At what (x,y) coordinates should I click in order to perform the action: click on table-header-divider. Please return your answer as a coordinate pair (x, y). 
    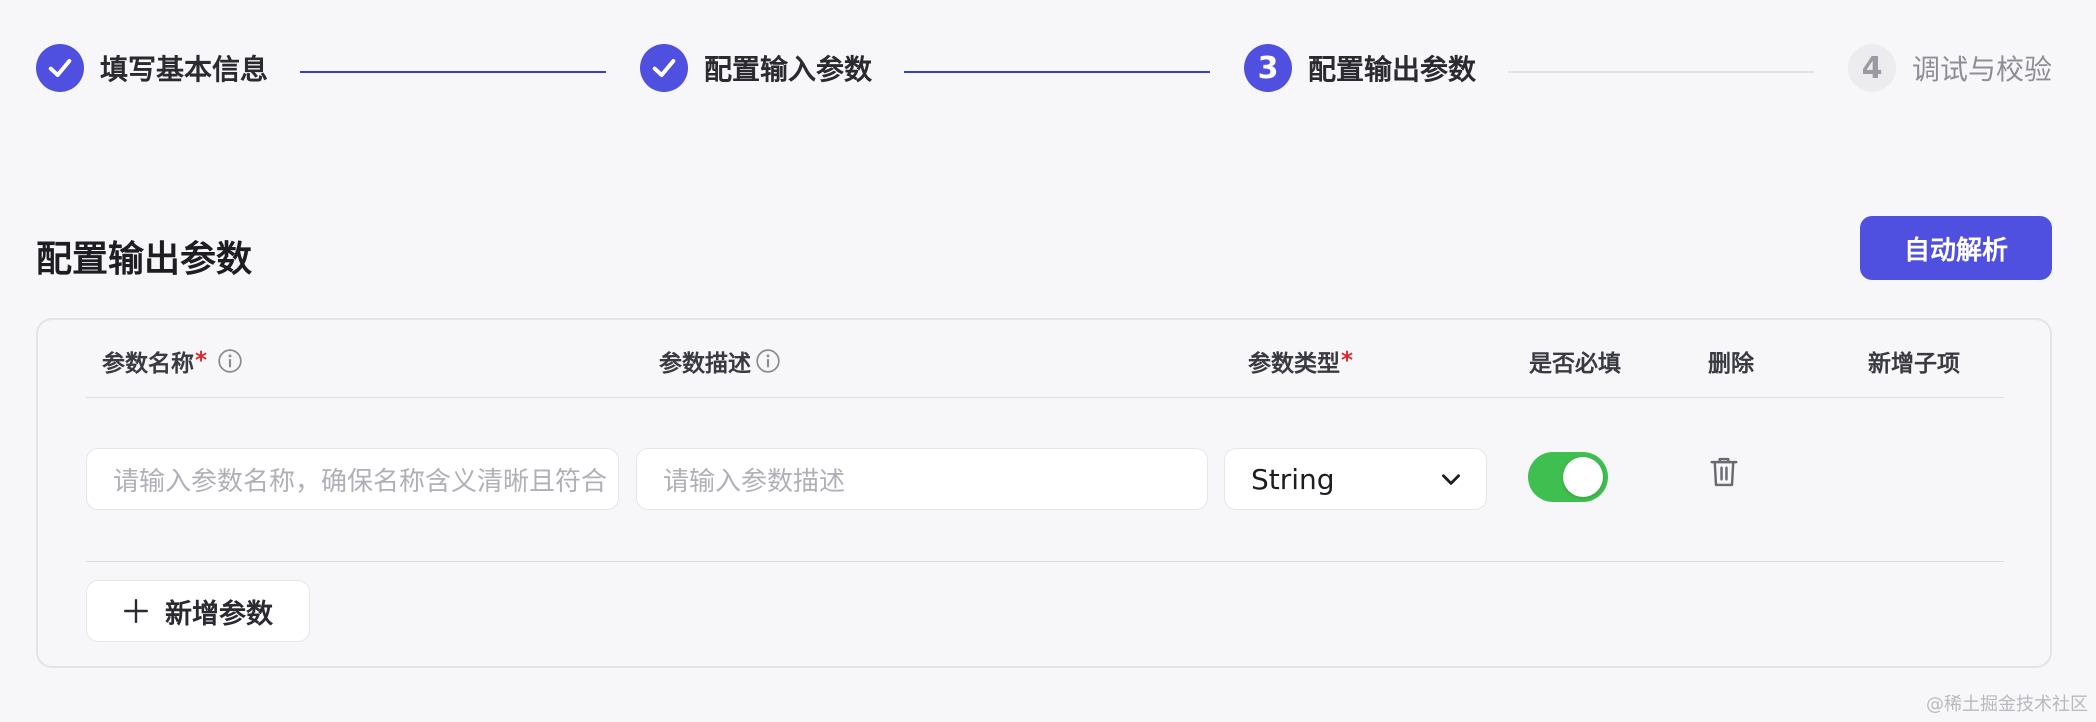
    Looking at the image, I should click on (1045, 397).